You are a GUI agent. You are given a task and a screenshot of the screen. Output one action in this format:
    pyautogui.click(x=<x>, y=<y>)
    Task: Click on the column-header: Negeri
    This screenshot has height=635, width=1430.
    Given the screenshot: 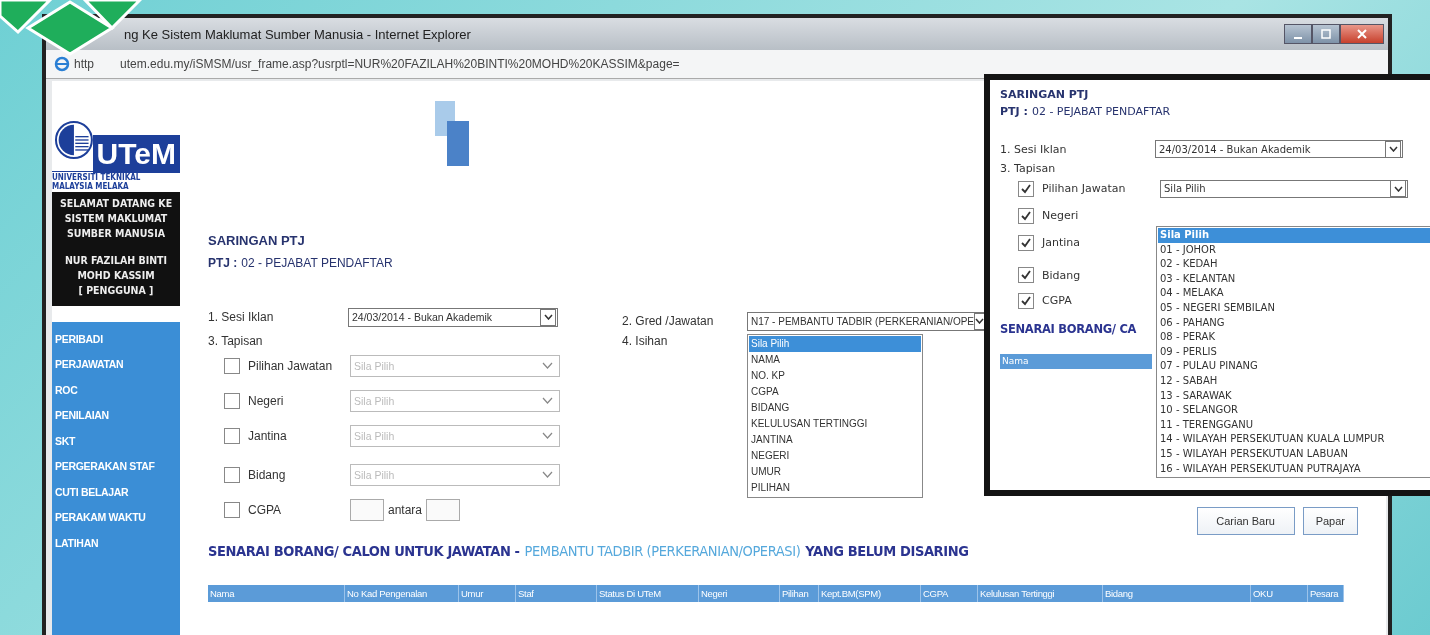 What is the action you would take?
    pyautogui.click(x=739, y=593)
    